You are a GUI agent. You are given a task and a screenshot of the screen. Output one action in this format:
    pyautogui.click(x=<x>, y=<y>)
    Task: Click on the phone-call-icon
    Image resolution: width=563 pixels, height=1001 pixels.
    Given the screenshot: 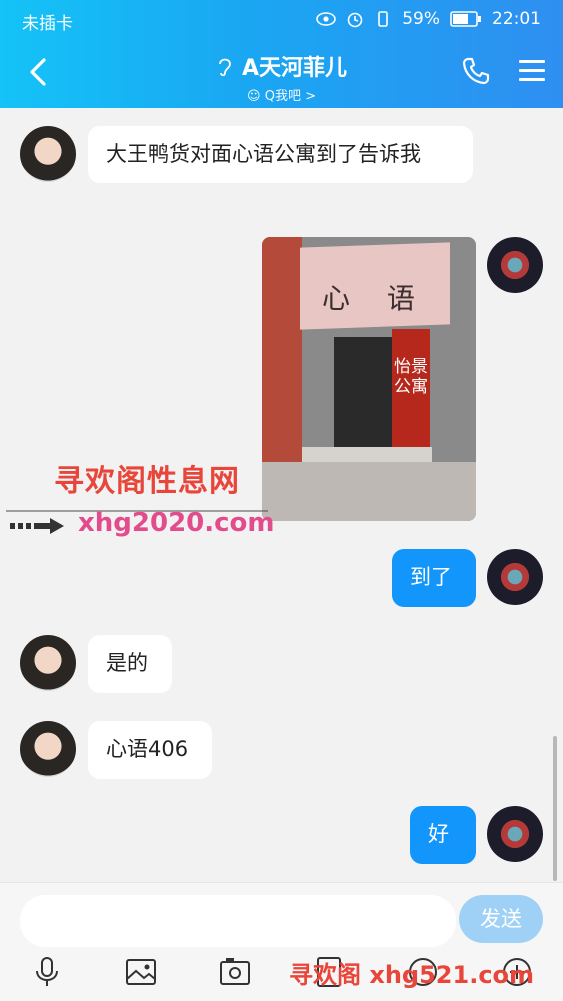 What is the action you would take?
    pyautogui.click(x=476, y=71)
    